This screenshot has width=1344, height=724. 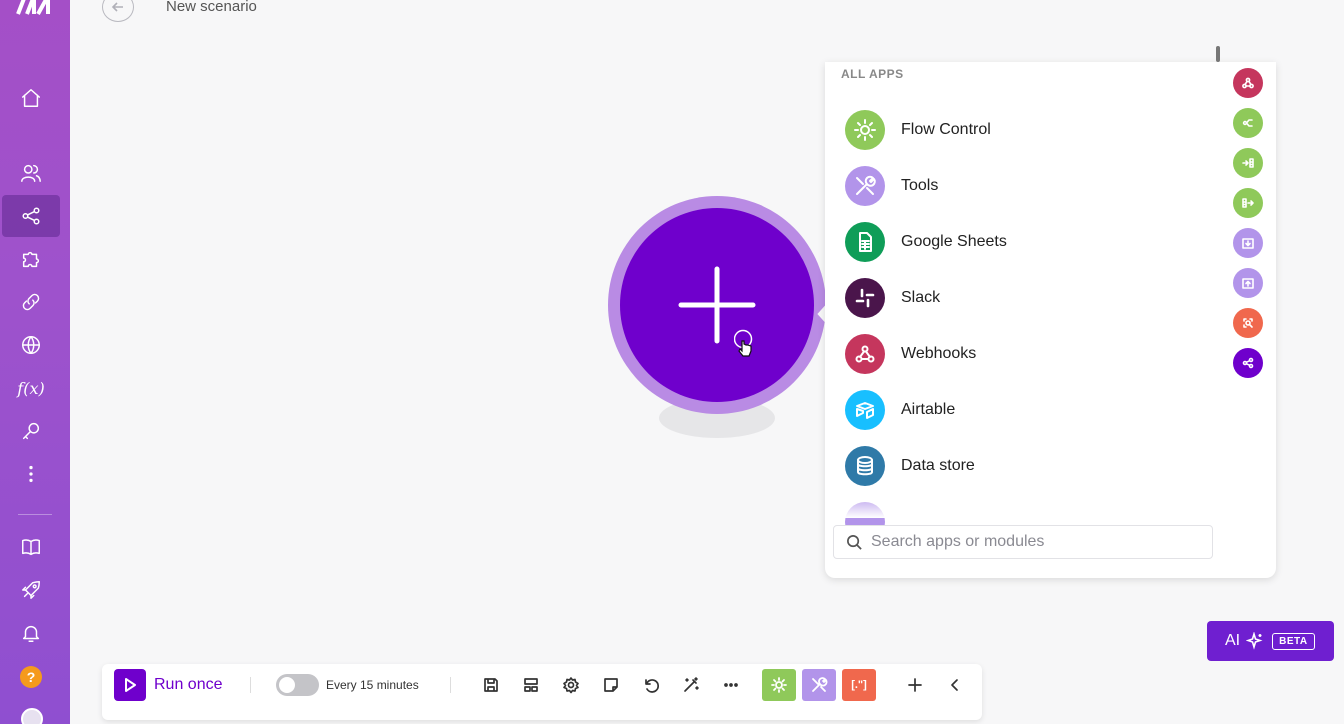 What do you see at coordinates (1254, 641) in the screenshot?
I see `sparkle-icon` at bounding box center [1254, 641].